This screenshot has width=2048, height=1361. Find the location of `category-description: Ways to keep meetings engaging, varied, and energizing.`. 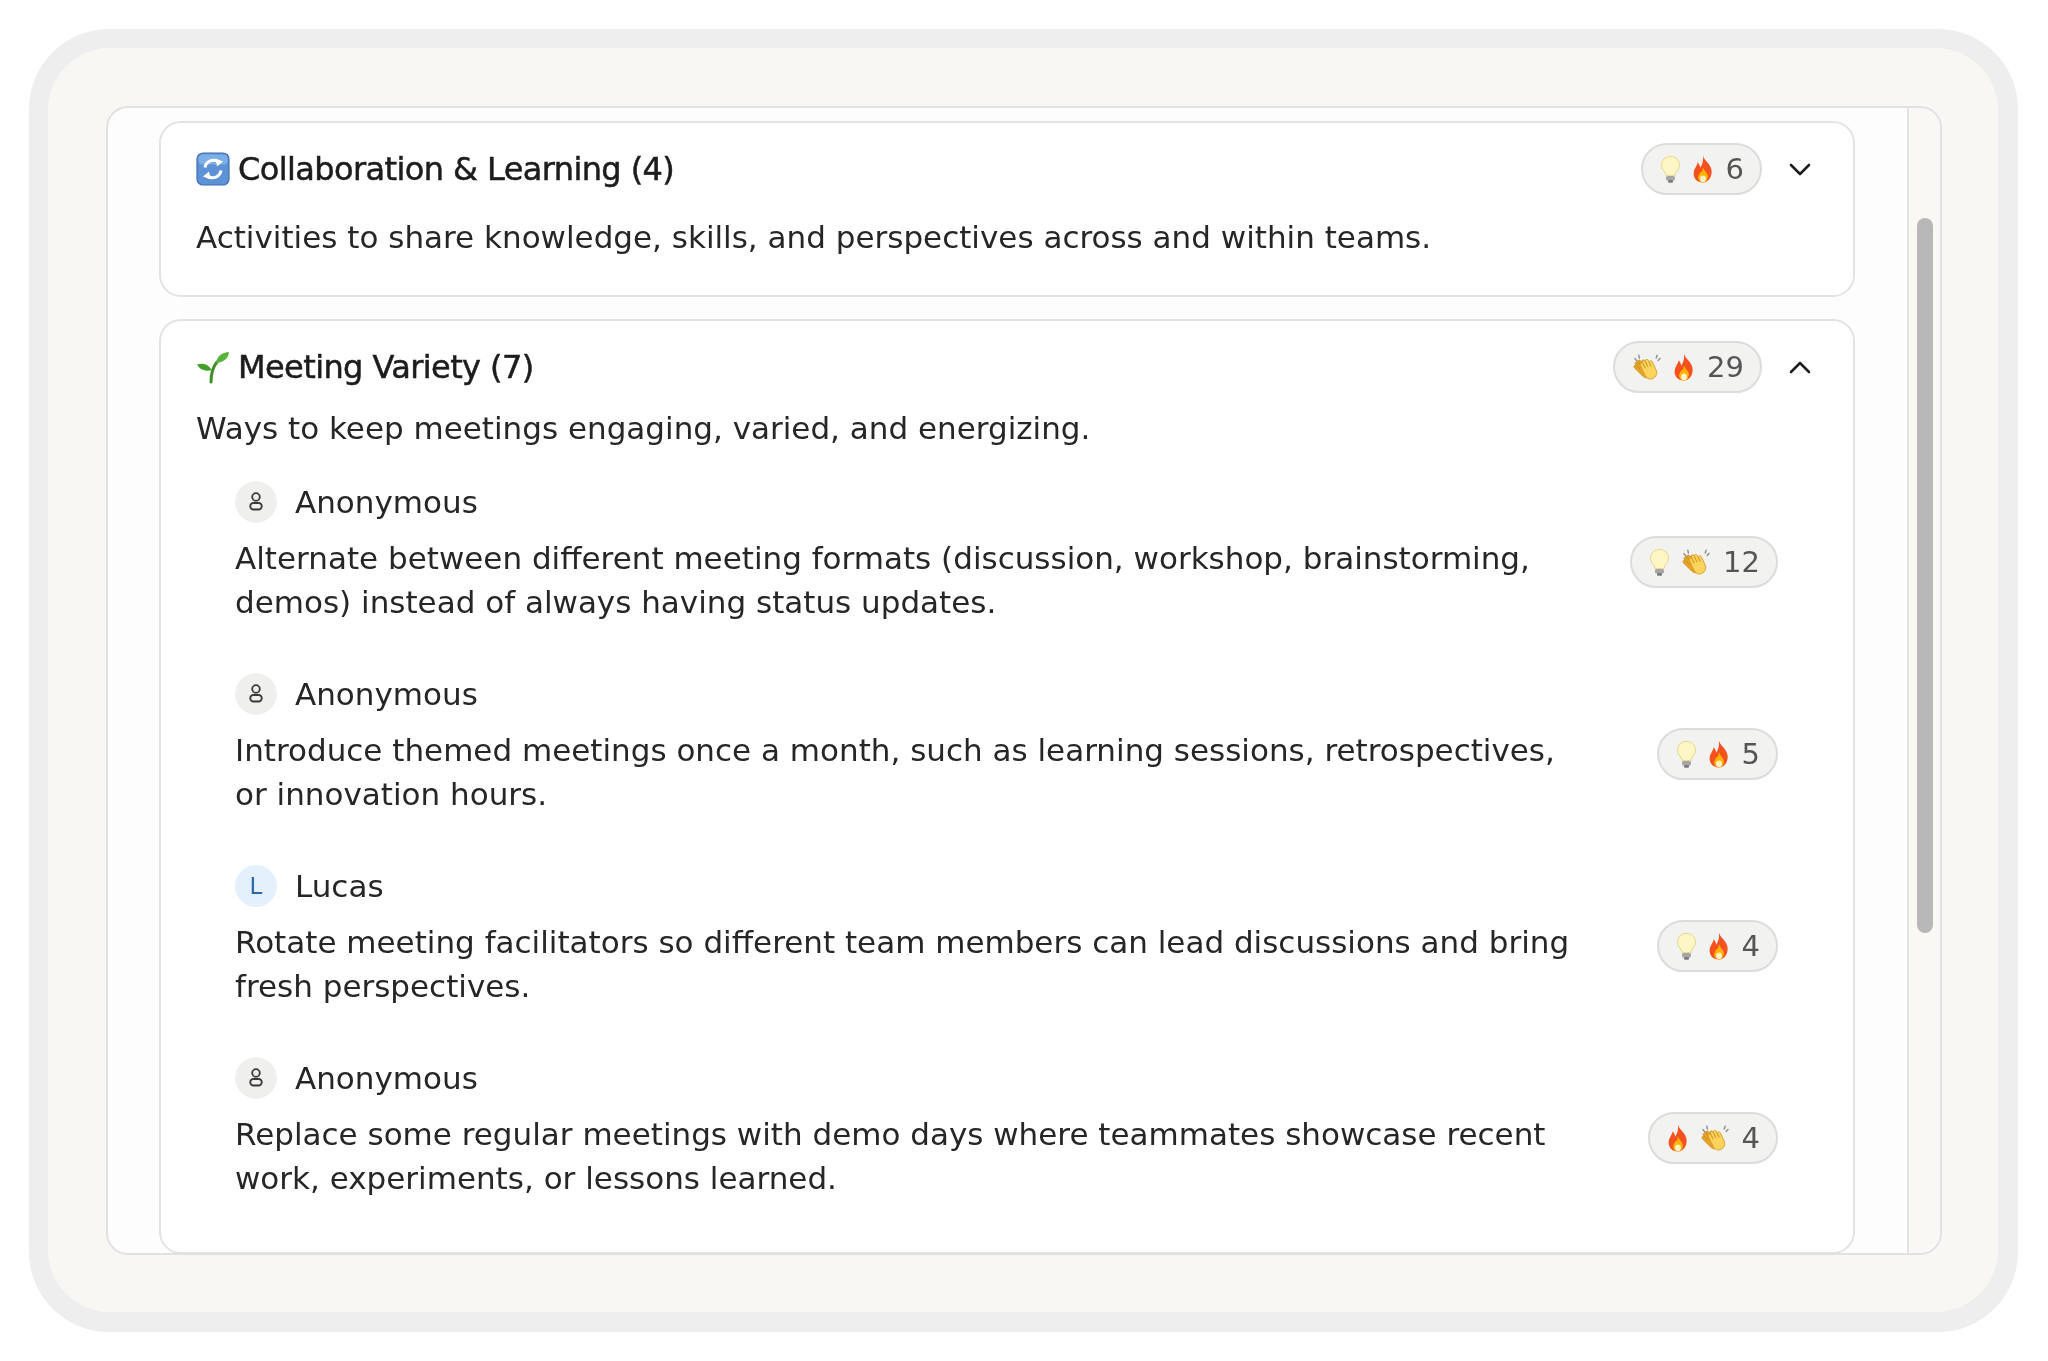

category-description: Ways to keep meetings engaging, varied, and energizing. is located at coordinates (644, 428).